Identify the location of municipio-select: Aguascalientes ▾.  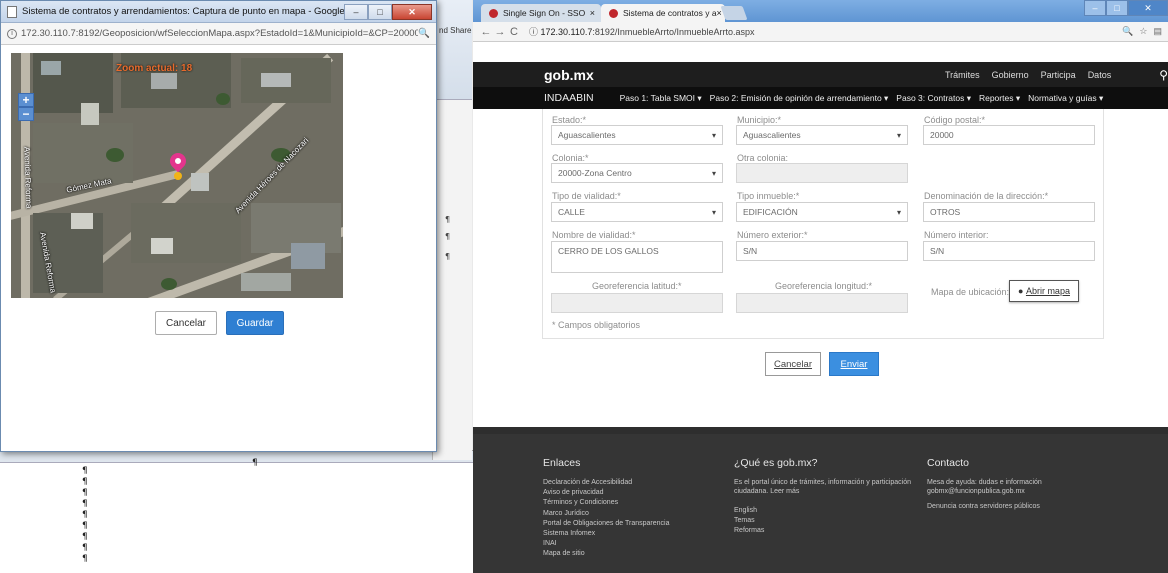
(822, 135).